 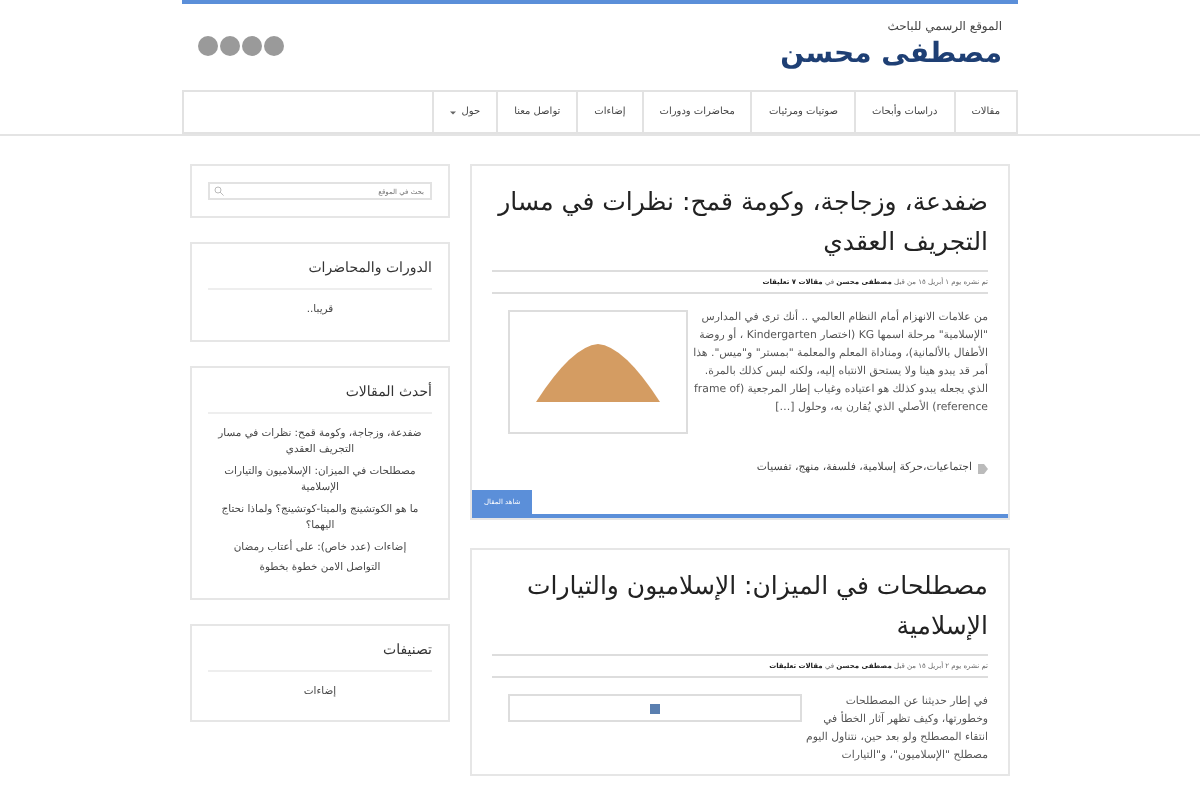 I want to click on sand-pile-drawing, so click(x=598, y=372).